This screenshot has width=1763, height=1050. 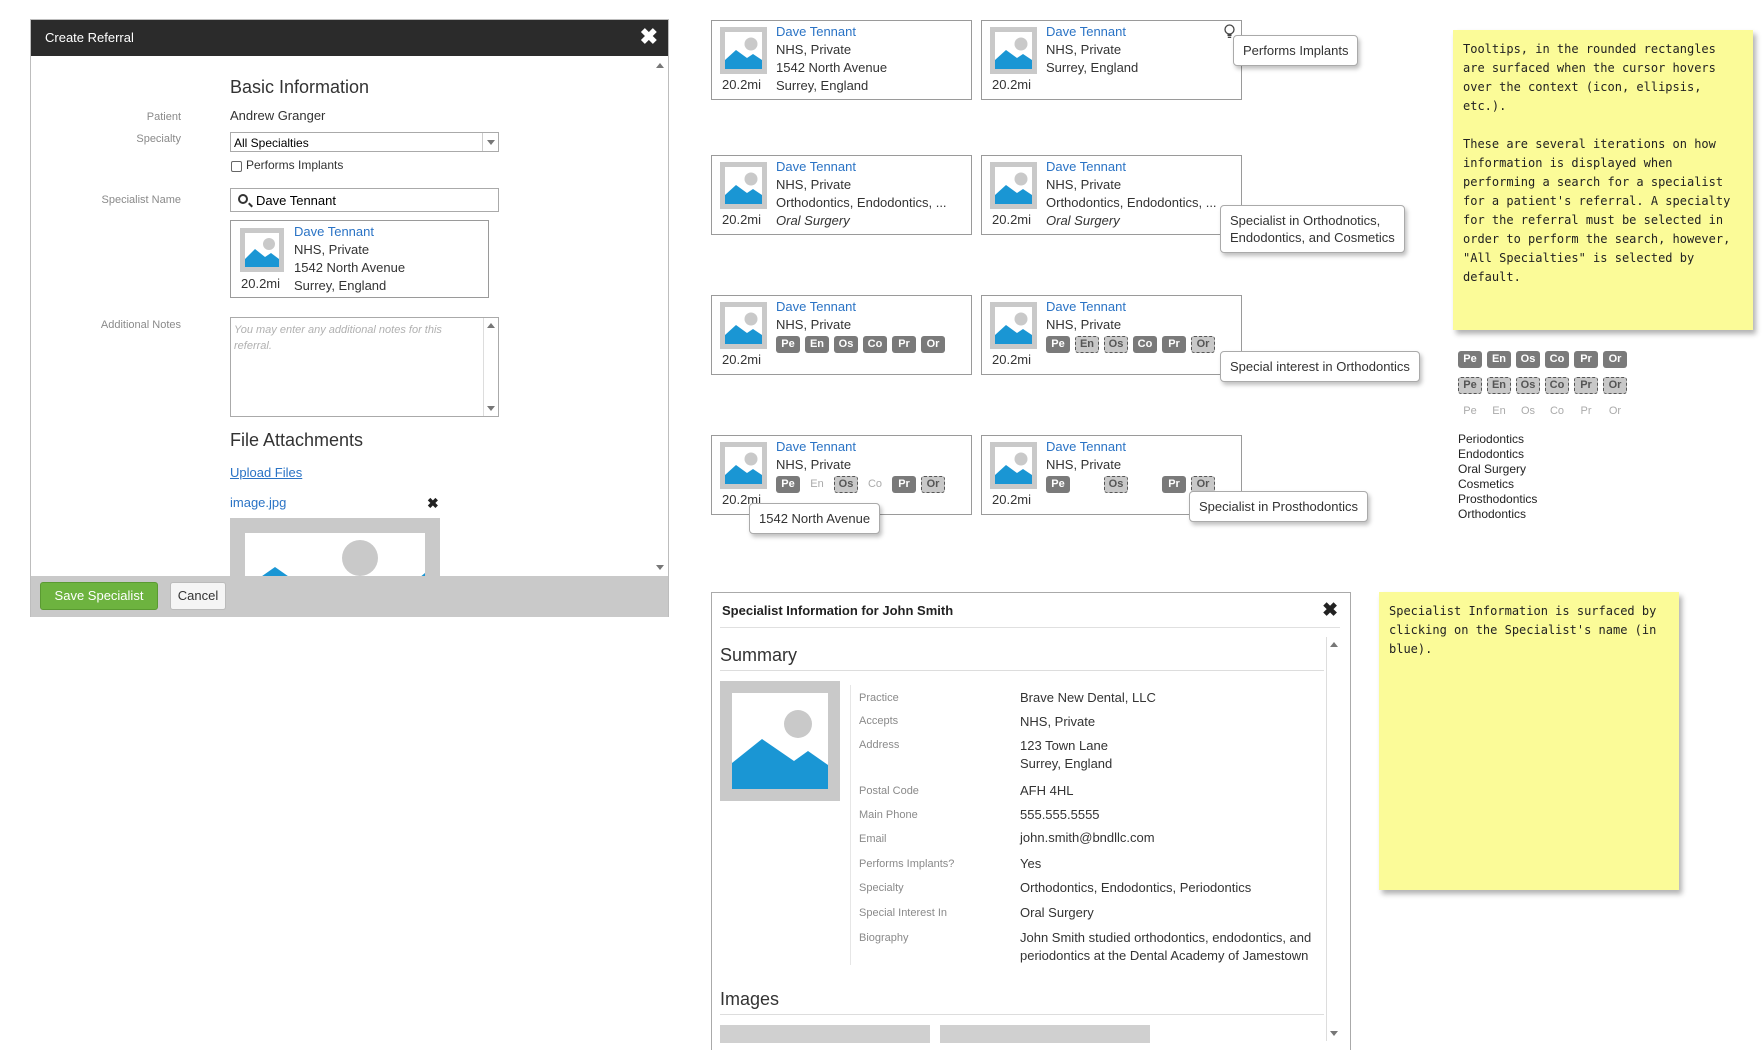 What do you see at coordinates (258, 502) in the screenshot?
I see `attachment-file-name: image.jpg` at bounding box center [258, 502].